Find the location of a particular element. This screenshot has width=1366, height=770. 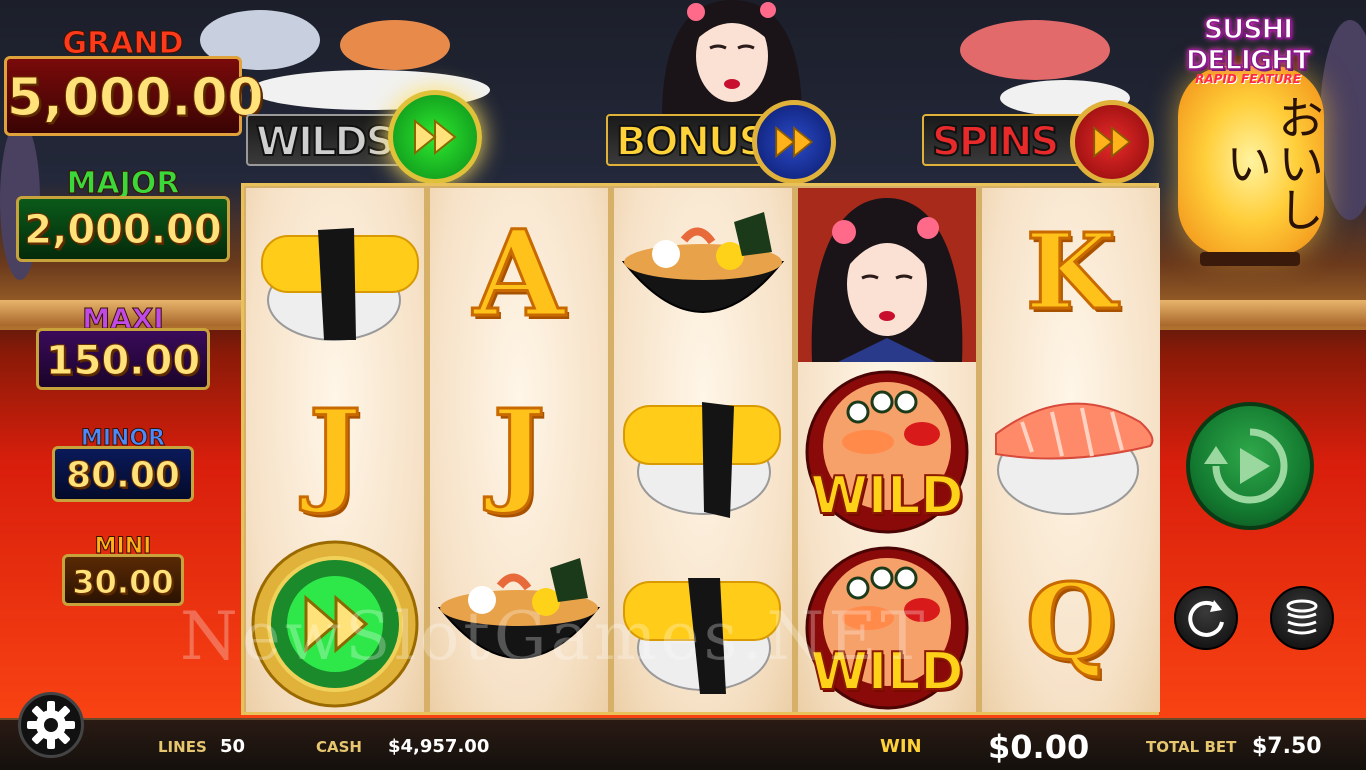

feature-bonus-label: BONUS is located at coordinates (691, 140).